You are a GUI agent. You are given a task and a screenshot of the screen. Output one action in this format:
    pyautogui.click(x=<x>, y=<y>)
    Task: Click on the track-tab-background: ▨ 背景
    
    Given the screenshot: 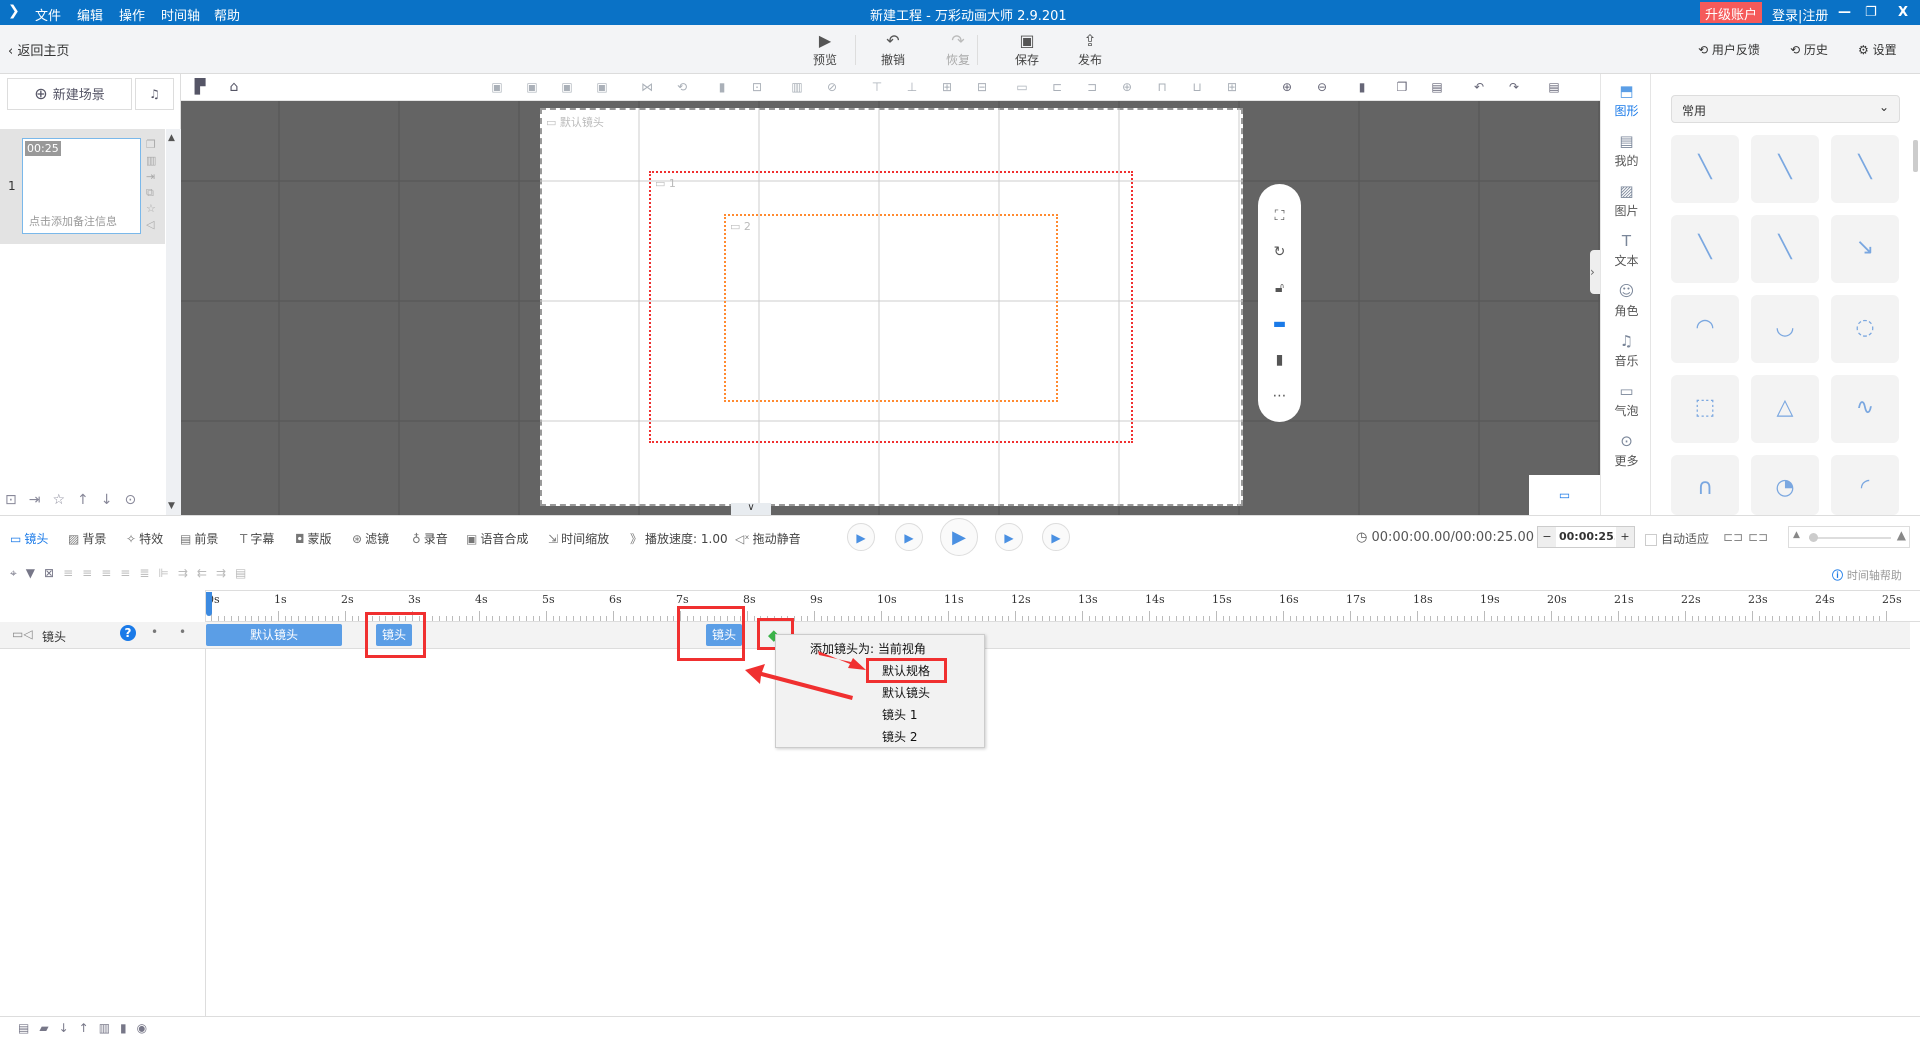 What is the action you would take?
    pyautogui.click(x=87, y=538)
    